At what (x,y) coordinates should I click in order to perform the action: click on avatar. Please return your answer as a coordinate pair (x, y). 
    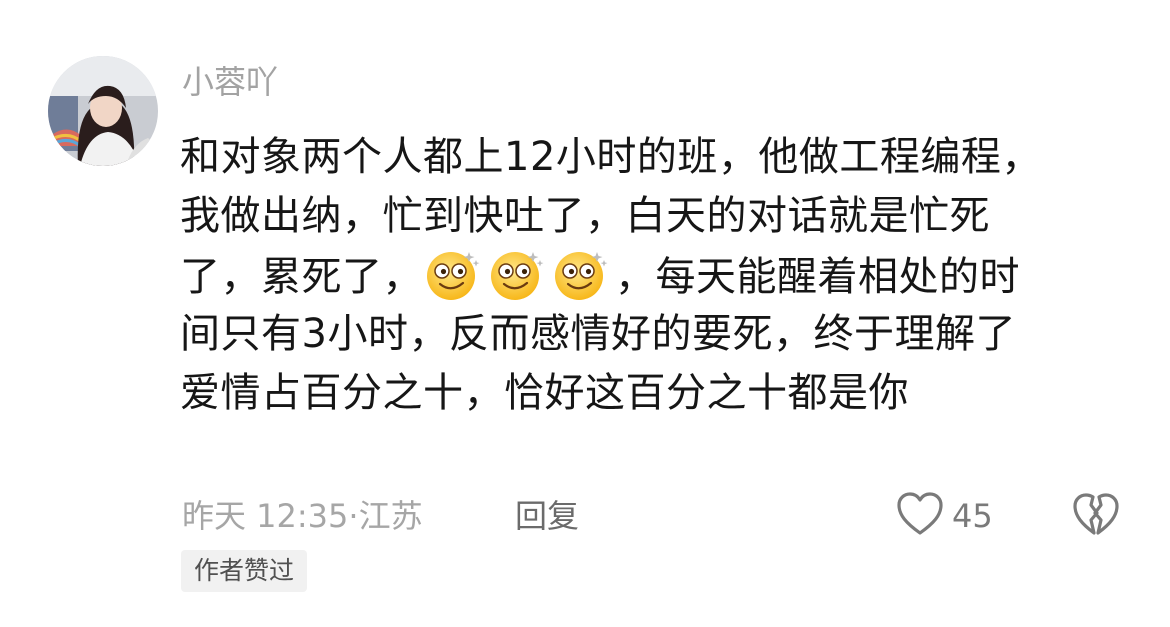
    Looking at the image, I should click on (103, 111).